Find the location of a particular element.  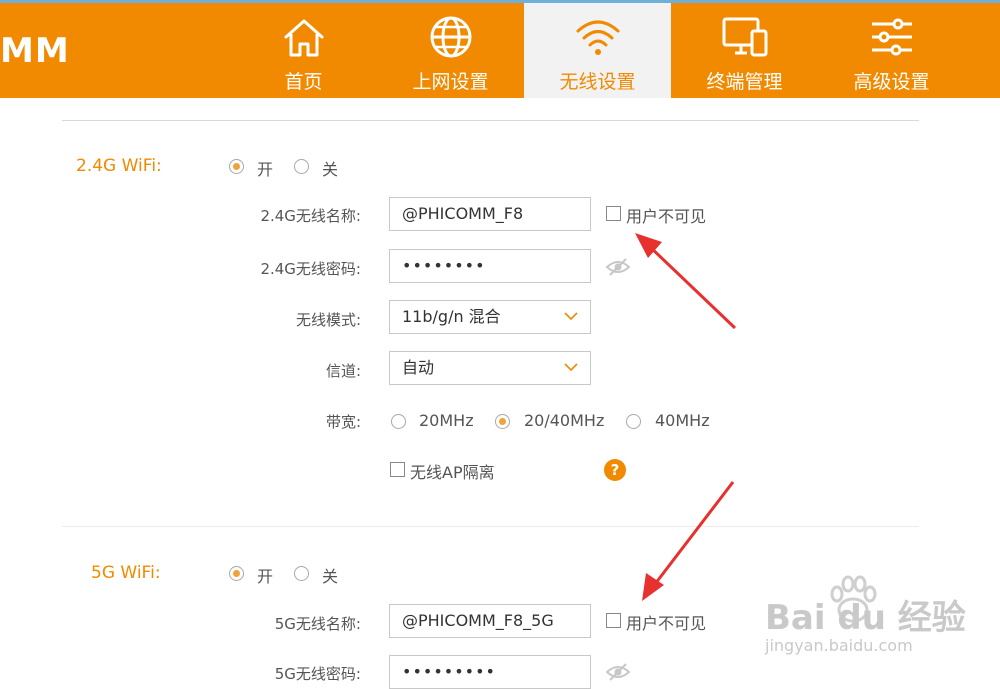

nav-internet: 上网设置 is located at coordinates (450, 50).